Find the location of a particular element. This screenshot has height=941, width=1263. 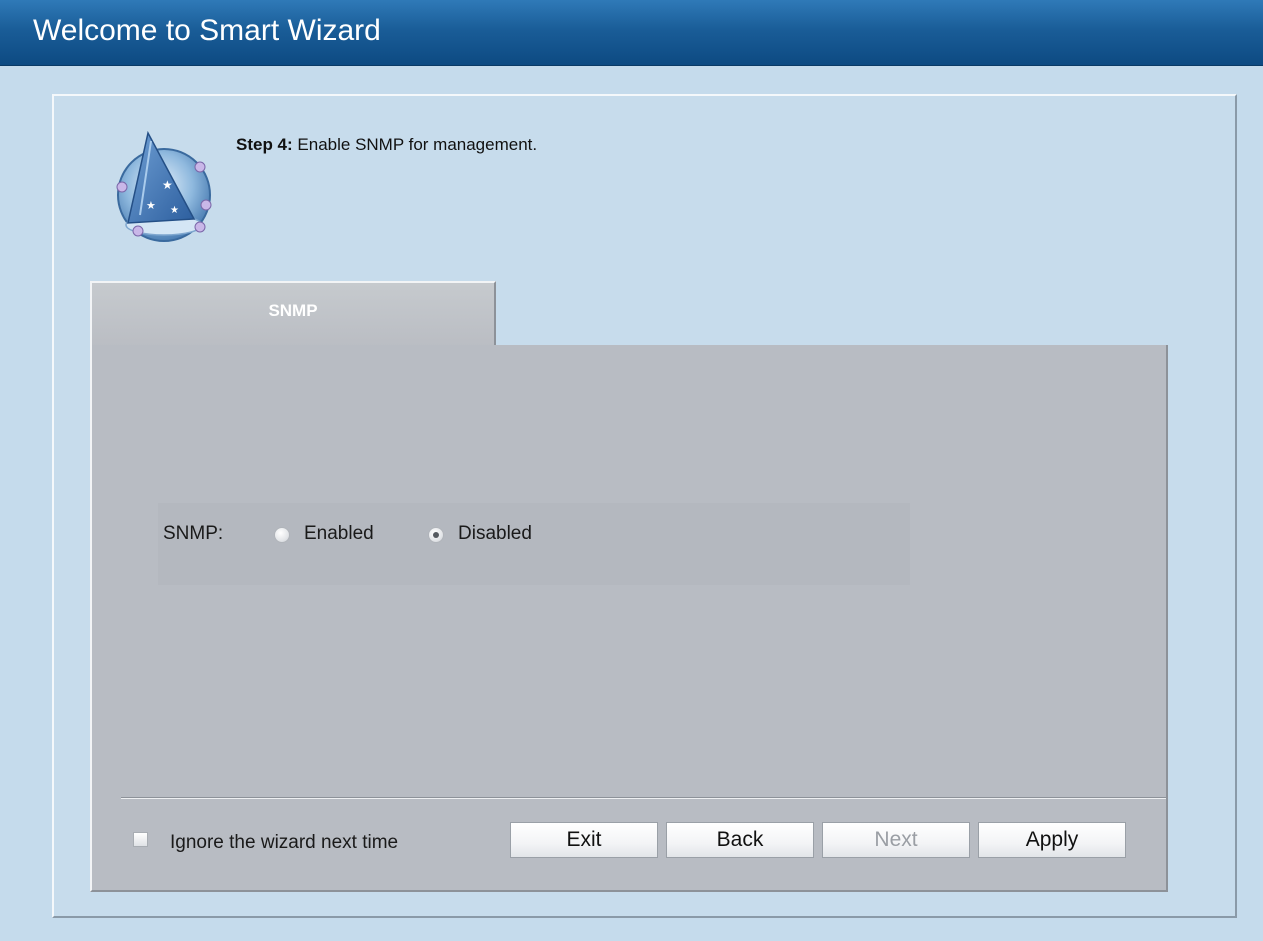

snmp-label: SNMP: is located at coordinates (193, 533).